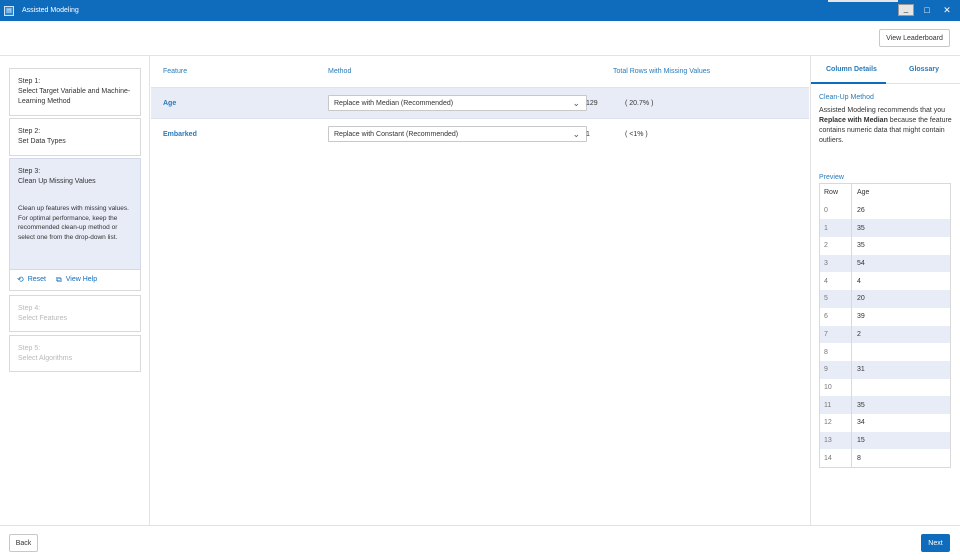 The height and width of the screenshot is (560, 960). Describe the element at coordinates (29, 131) in the screenshot. I see `step-label: Step 2:` at that location.